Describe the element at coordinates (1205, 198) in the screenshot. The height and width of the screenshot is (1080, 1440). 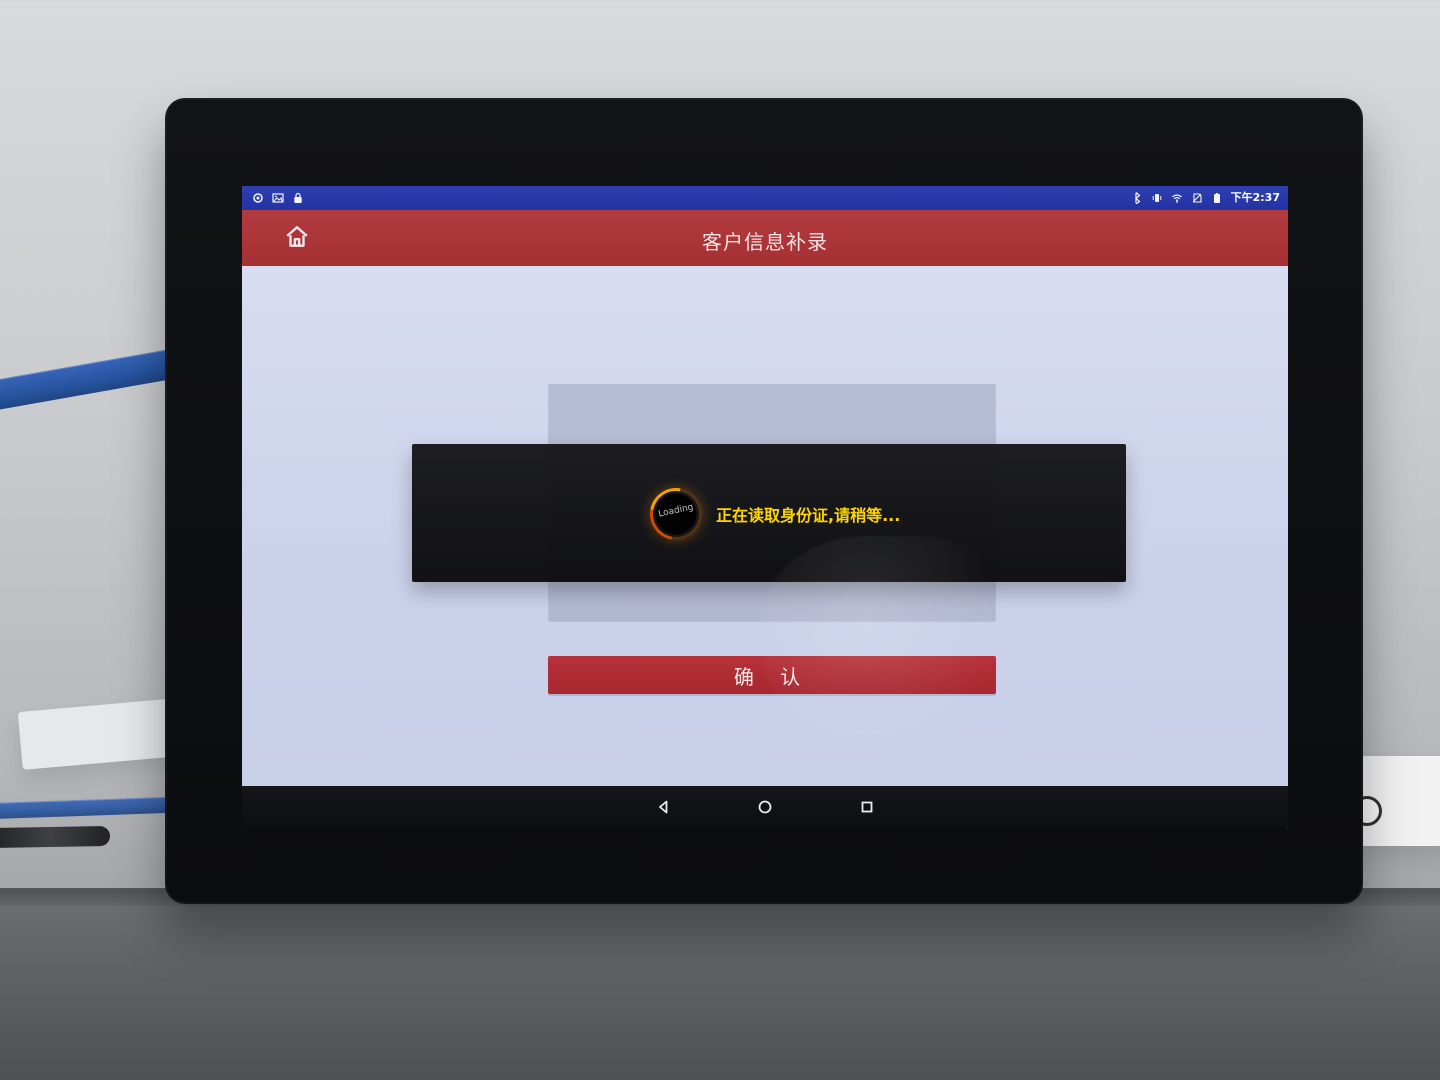
I see `status-right-icons: 下午2:37` at that location.